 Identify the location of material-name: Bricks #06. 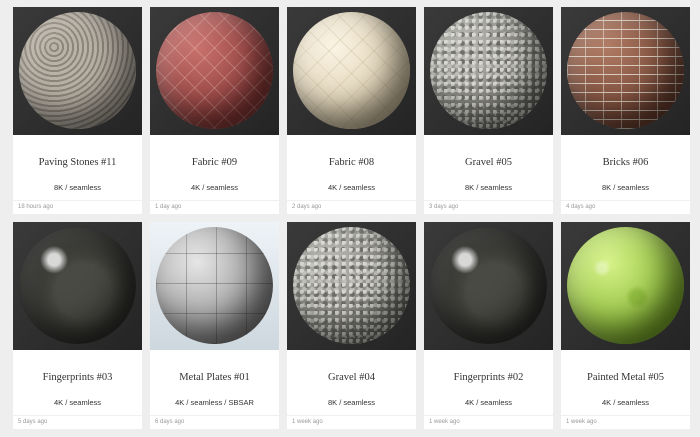
(625, 162).